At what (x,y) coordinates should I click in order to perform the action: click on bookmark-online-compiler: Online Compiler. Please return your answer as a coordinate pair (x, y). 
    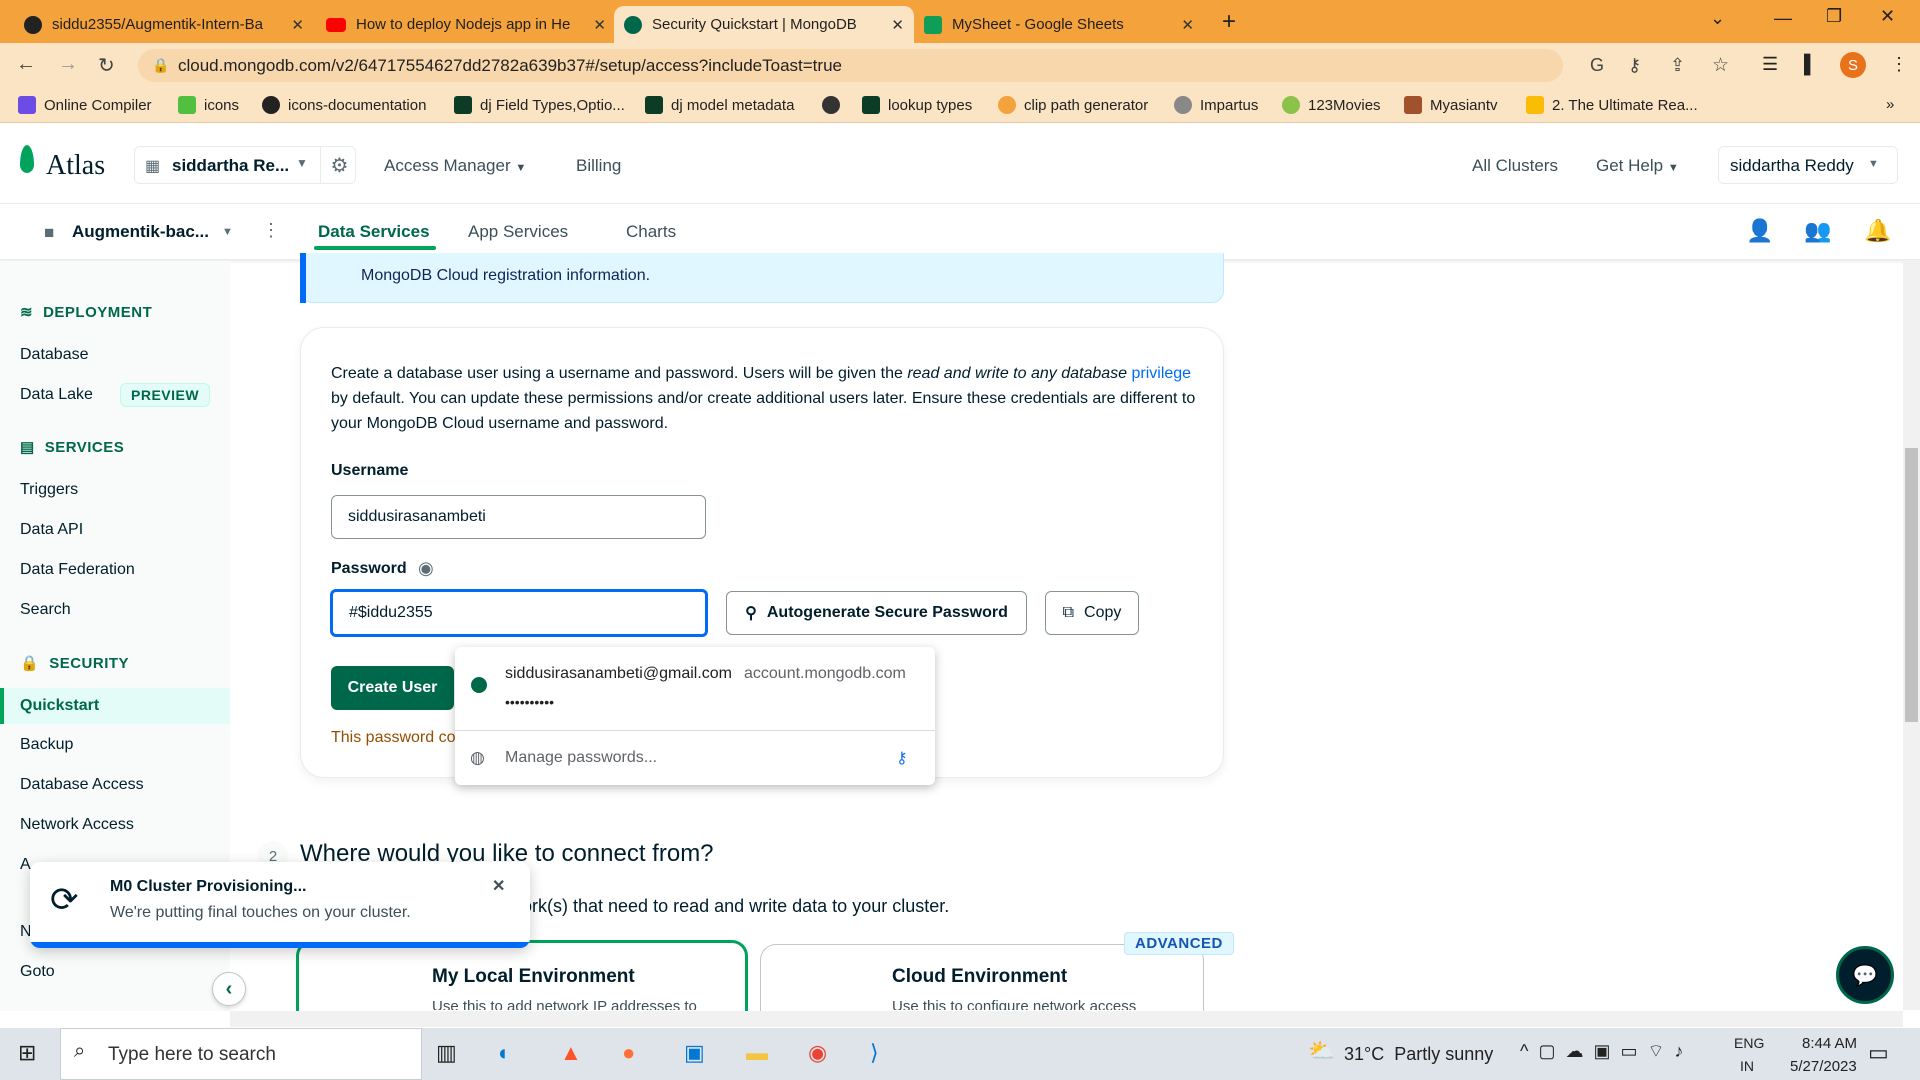
    Looking at the image, I should click on (85, 105).